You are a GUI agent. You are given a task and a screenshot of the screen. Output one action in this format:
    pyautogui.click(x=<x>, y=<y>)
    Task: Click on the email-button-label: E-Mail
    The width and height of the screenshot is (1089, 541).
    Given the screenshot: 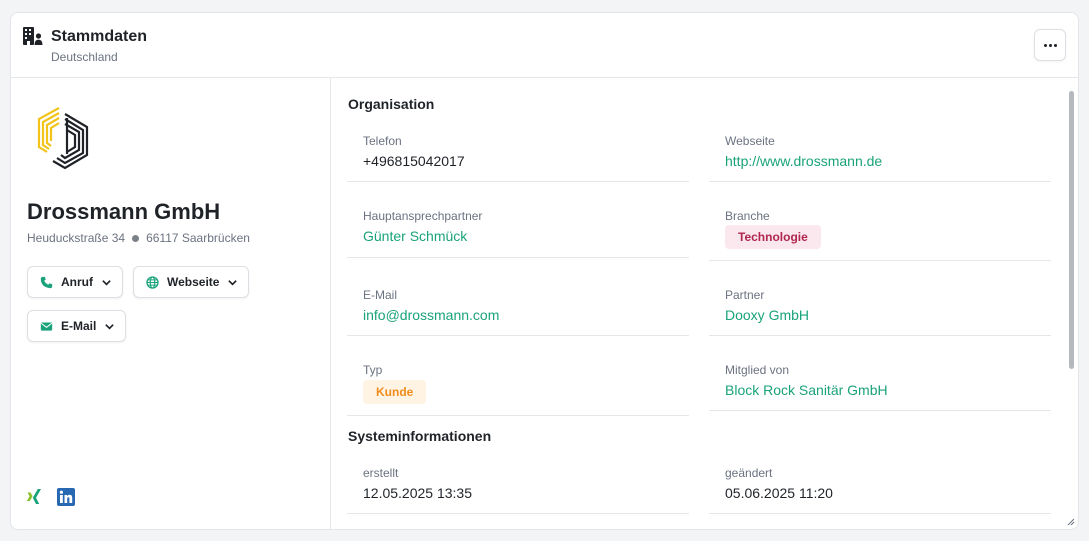 What is the action you would take?
    pyautogui.click(x=79, y=326)
    